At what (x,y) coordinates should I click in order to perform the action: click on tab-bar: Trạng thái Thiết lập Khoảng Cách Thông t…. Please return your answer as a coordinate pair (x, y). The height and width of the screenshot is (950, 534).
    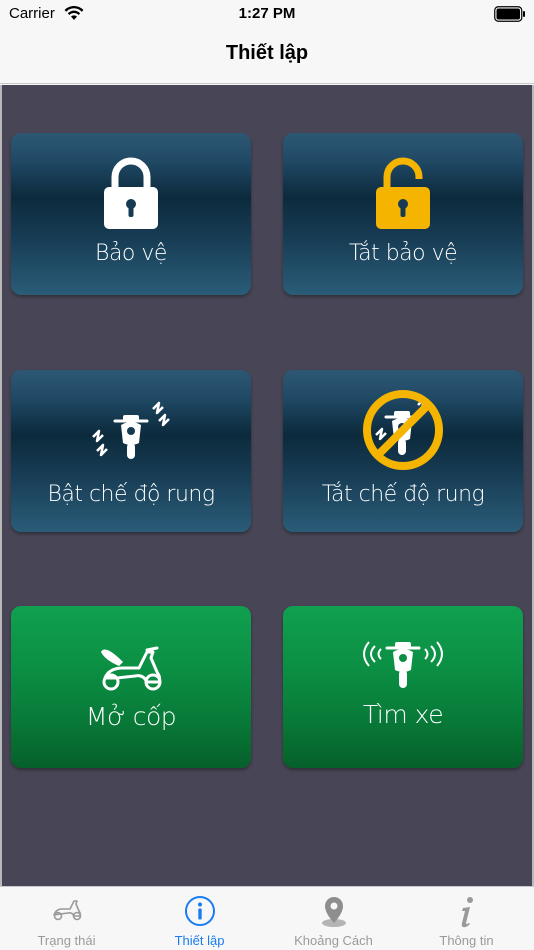
    Looking at the image, I should click on (267, 918).